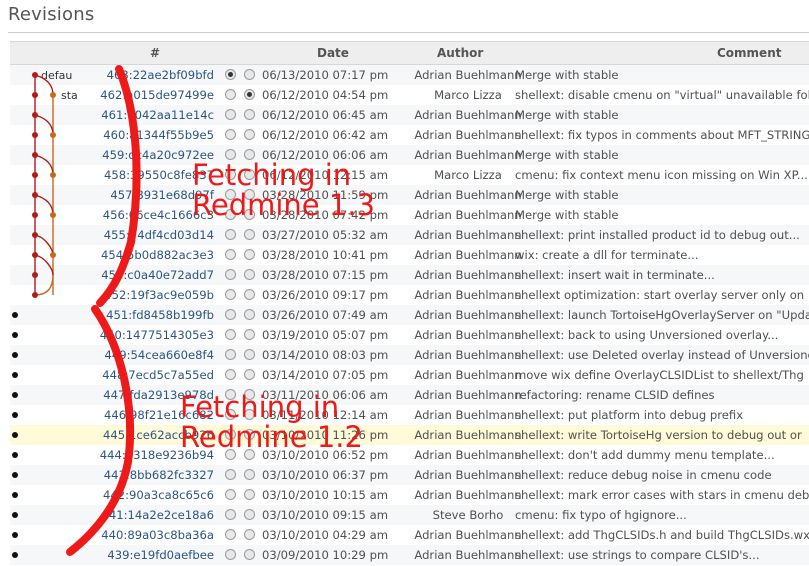  I want to click on revision-date: 03/14/2010 07:05 pm, so click(325, 375).